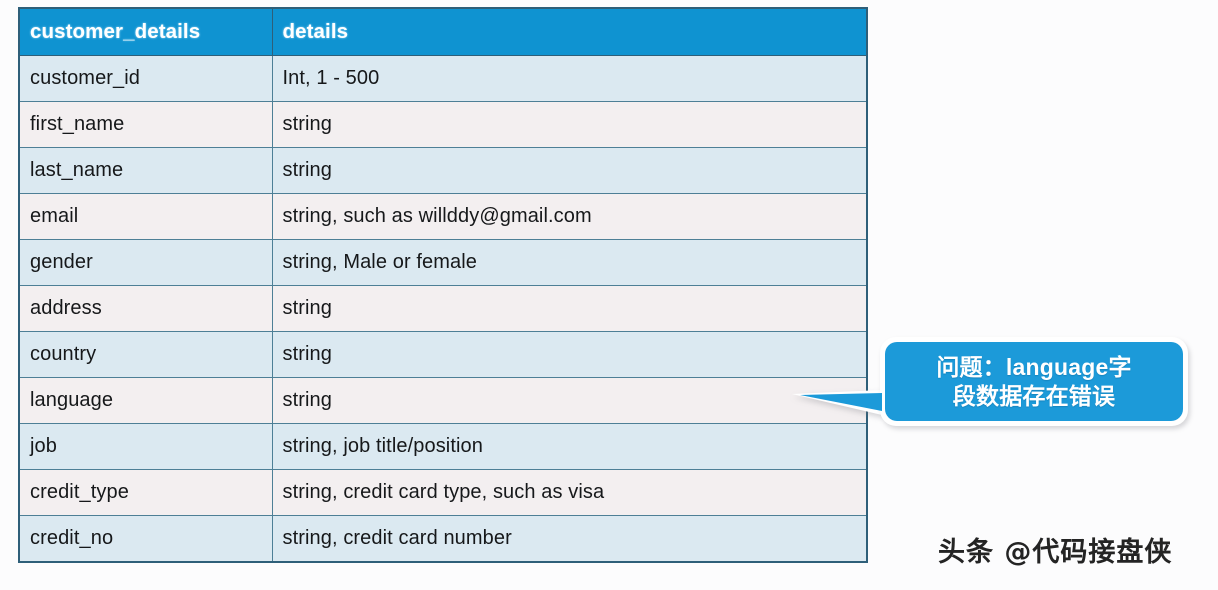 Image resolution: width=1218 pixels, height=590 pixels. I want to click on cell-field-details: string, job title/position, so click(569, 446).